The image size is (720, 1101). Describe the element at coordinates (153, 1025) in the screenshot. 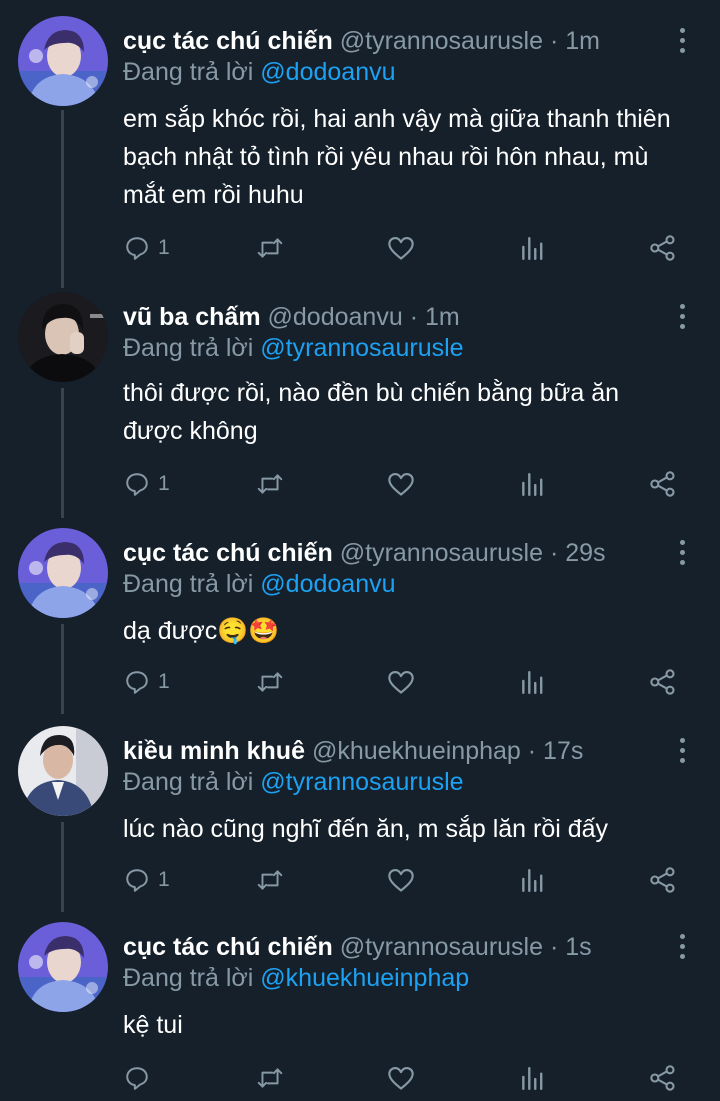

I see `tweet-text: kệ tui` at that location.